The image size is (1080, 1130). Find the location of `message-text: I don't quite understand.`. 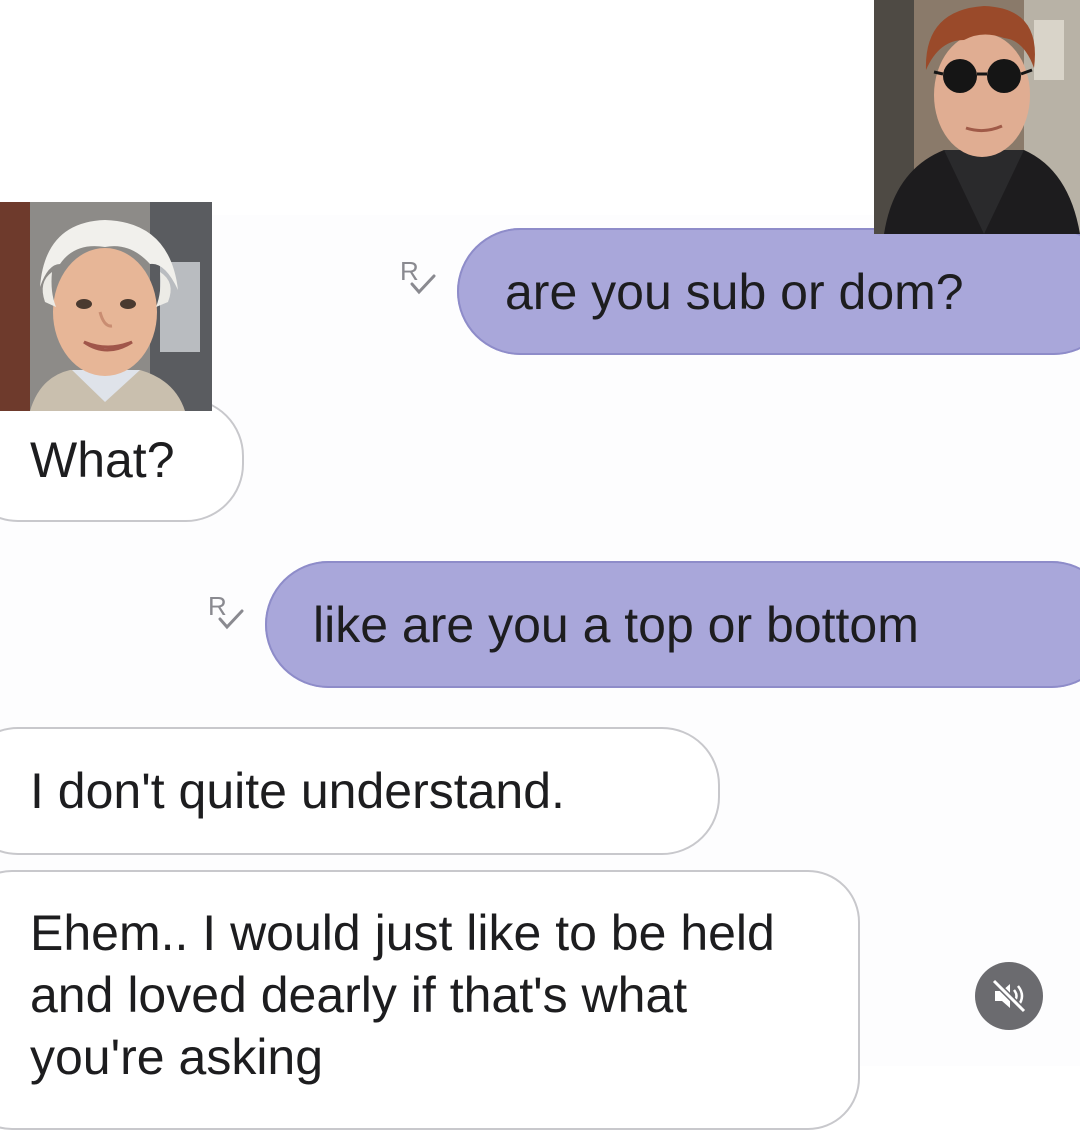

message-text: I don't quite understand. is located at coordinates (297, 791).